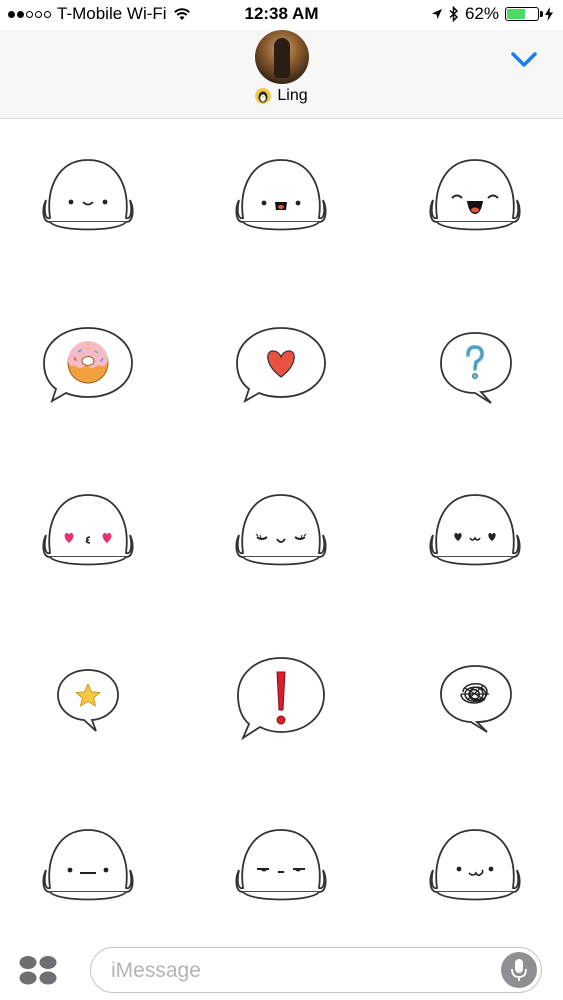 The height and width of the screenshot is (1000, 563). What do you see at coordinates (516, 14) in the screenshot?
I see `battery-fill` at bounding box center [516, 14].